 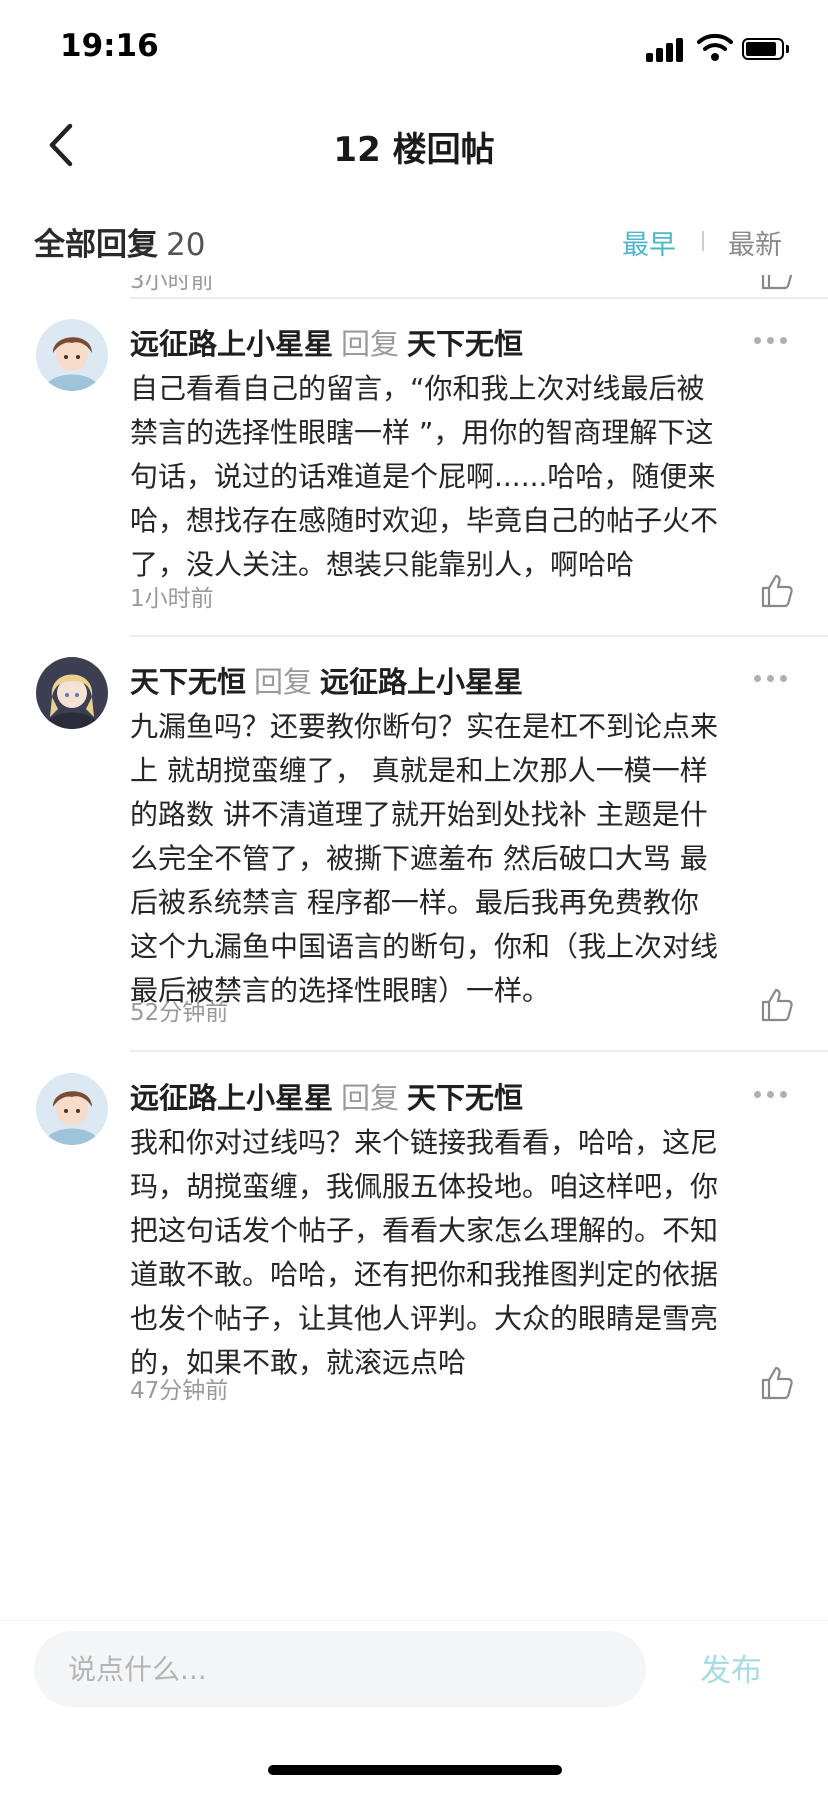 What do you see at coordinates (414, 50) in the screenshot?
I see `status-bar: 19:16` at bounding box center [414, 50].